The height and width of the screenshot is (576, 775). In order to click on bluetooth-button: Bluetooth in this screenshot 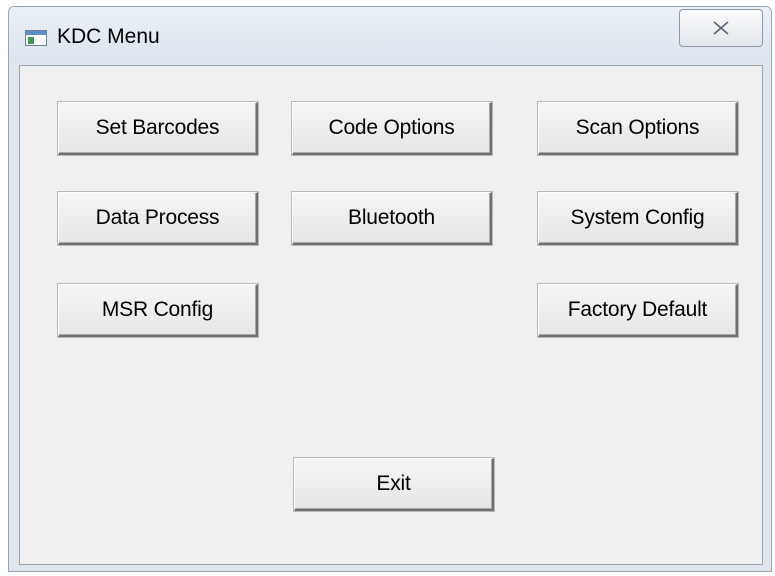, I will do `click(392, 218)`.